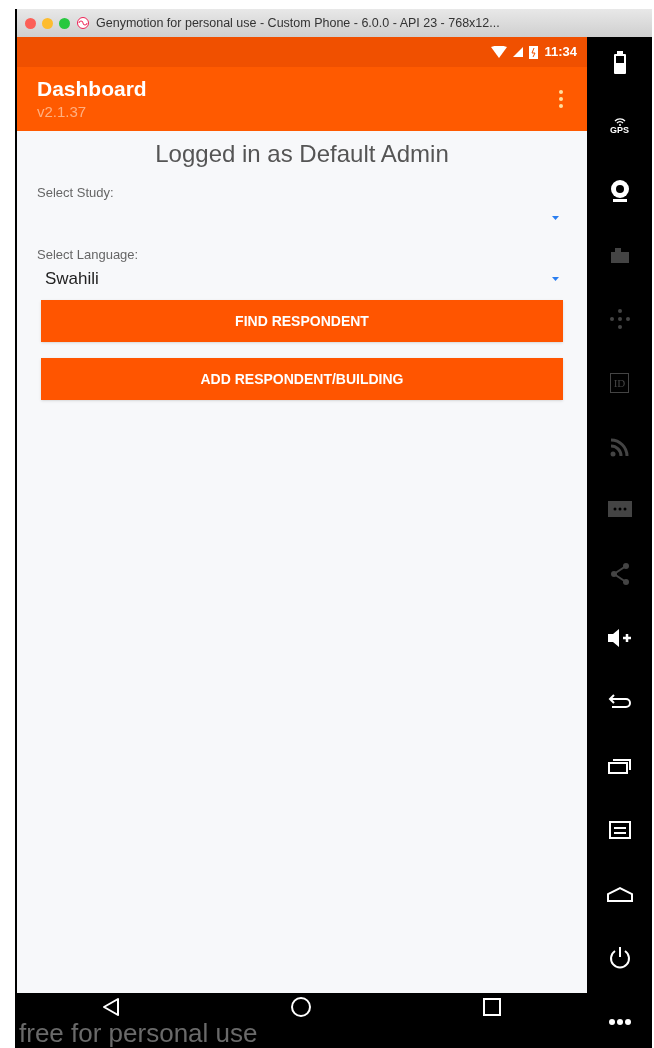  What do you see at coordinates (88, 254) in the screenshot?
I see `field-label: Select Language:` at bounding box center [88, 254].